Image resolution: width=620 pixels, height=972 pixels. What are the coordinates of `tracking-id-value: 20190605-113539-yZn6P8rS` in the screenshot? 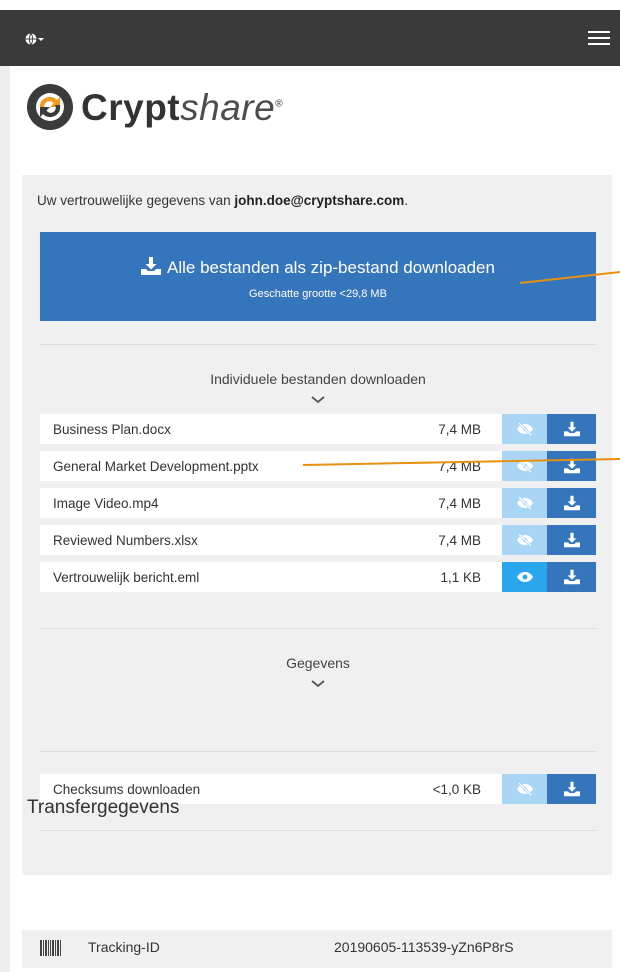 It's located at (424, 947).